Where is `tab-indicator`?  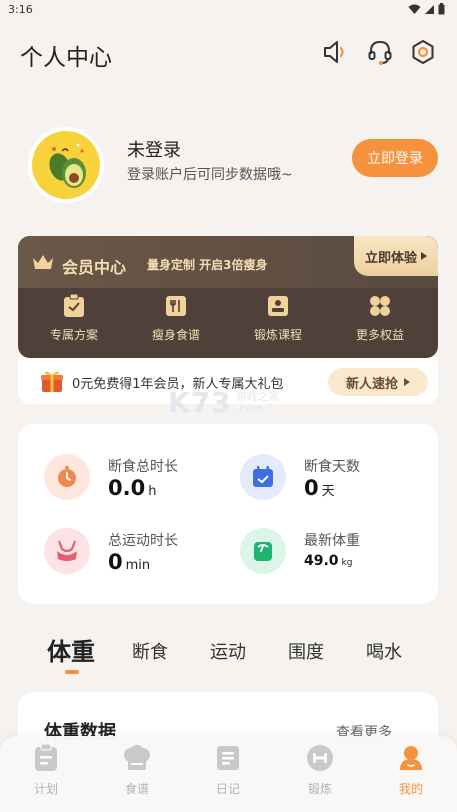 tab-indicator is located at coordinates (72, 672).